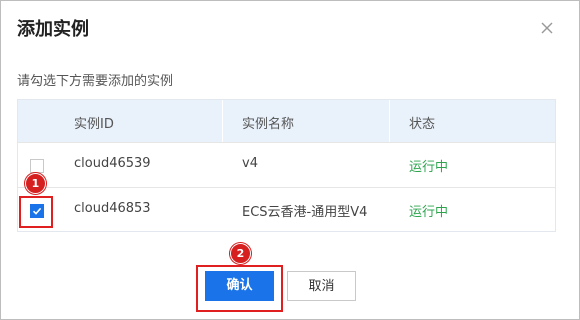 The height and width of the screenshot is (320, 580). Describe the element at coordinates (112, 163) in the screenshot. I see `instance-id: cloud46539` at that location.